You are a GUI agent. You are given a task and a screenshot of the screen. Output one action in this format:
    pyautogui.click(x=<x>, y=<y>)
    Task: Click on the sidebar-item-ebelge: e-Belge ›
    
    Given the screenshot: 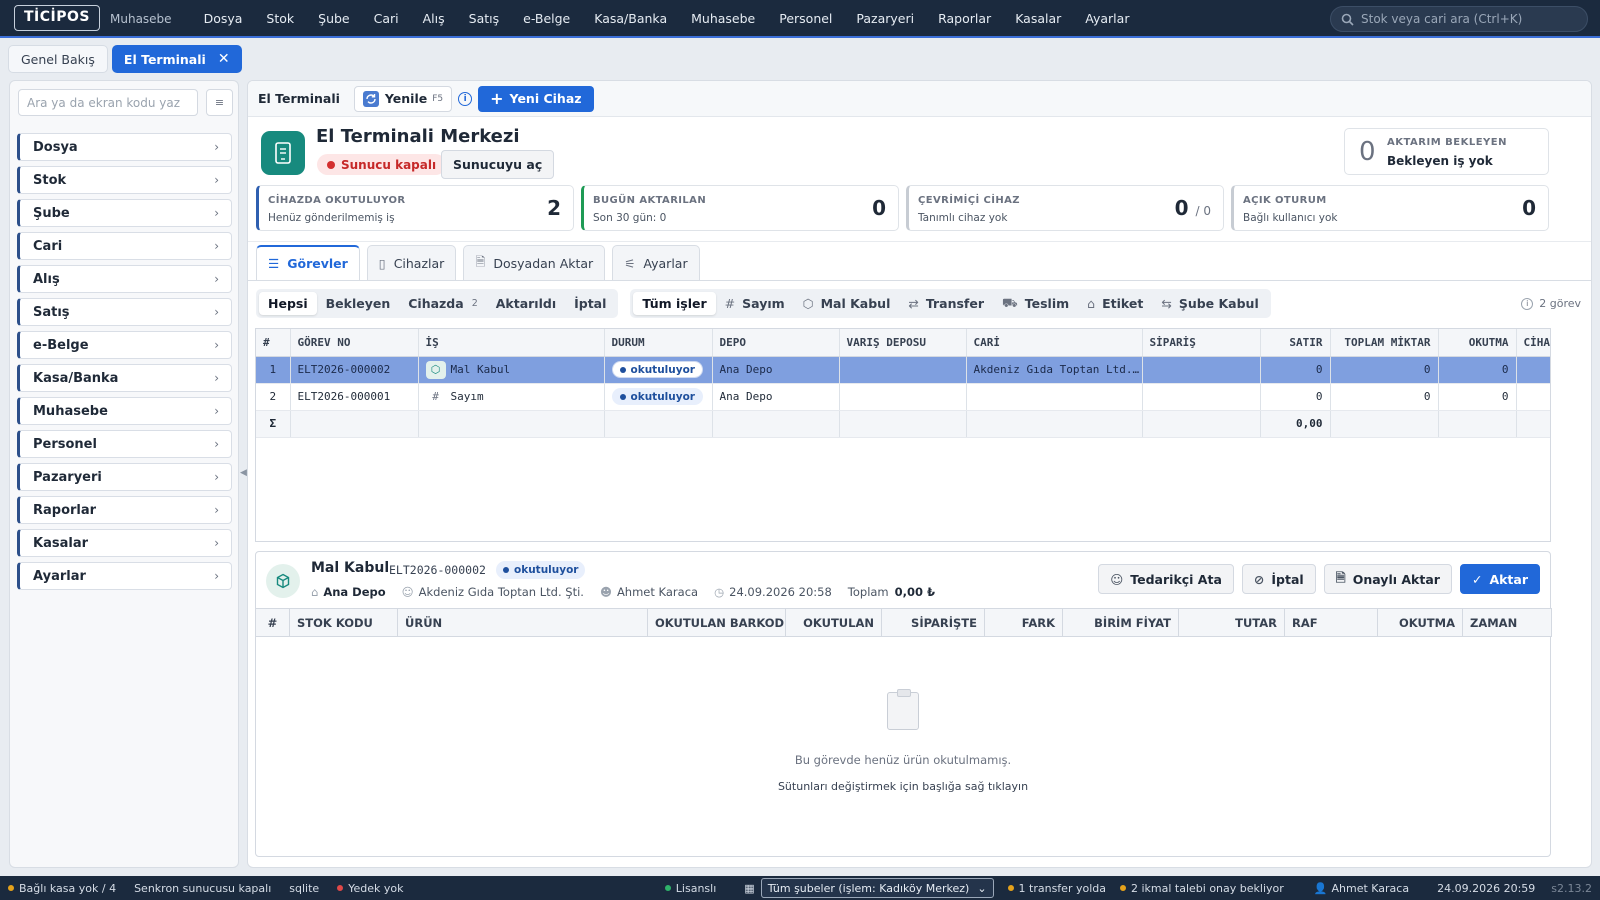 What is the action you would take?
    pyautogui.click(x=124, y=345)
    